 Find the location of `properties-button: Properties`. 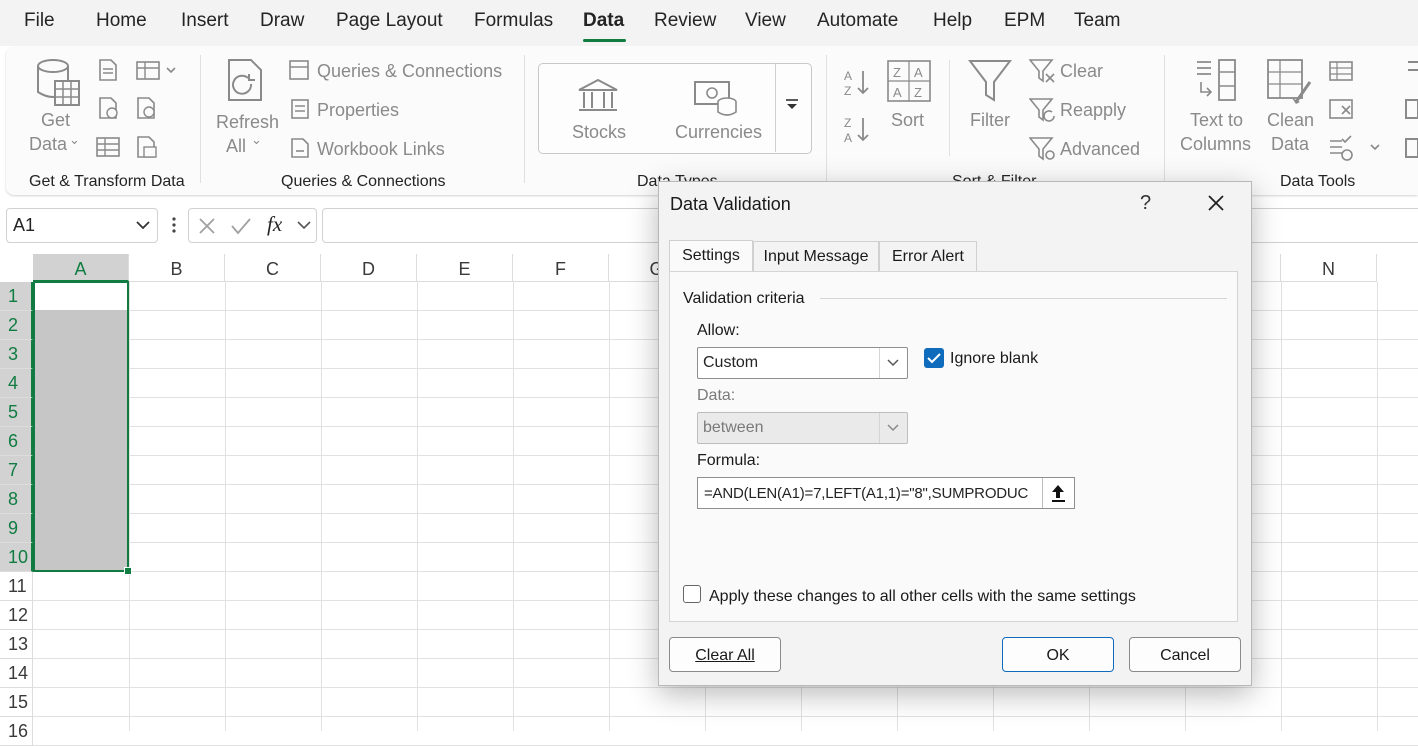

properties-button: Properties is located at coordinates (358, 110).